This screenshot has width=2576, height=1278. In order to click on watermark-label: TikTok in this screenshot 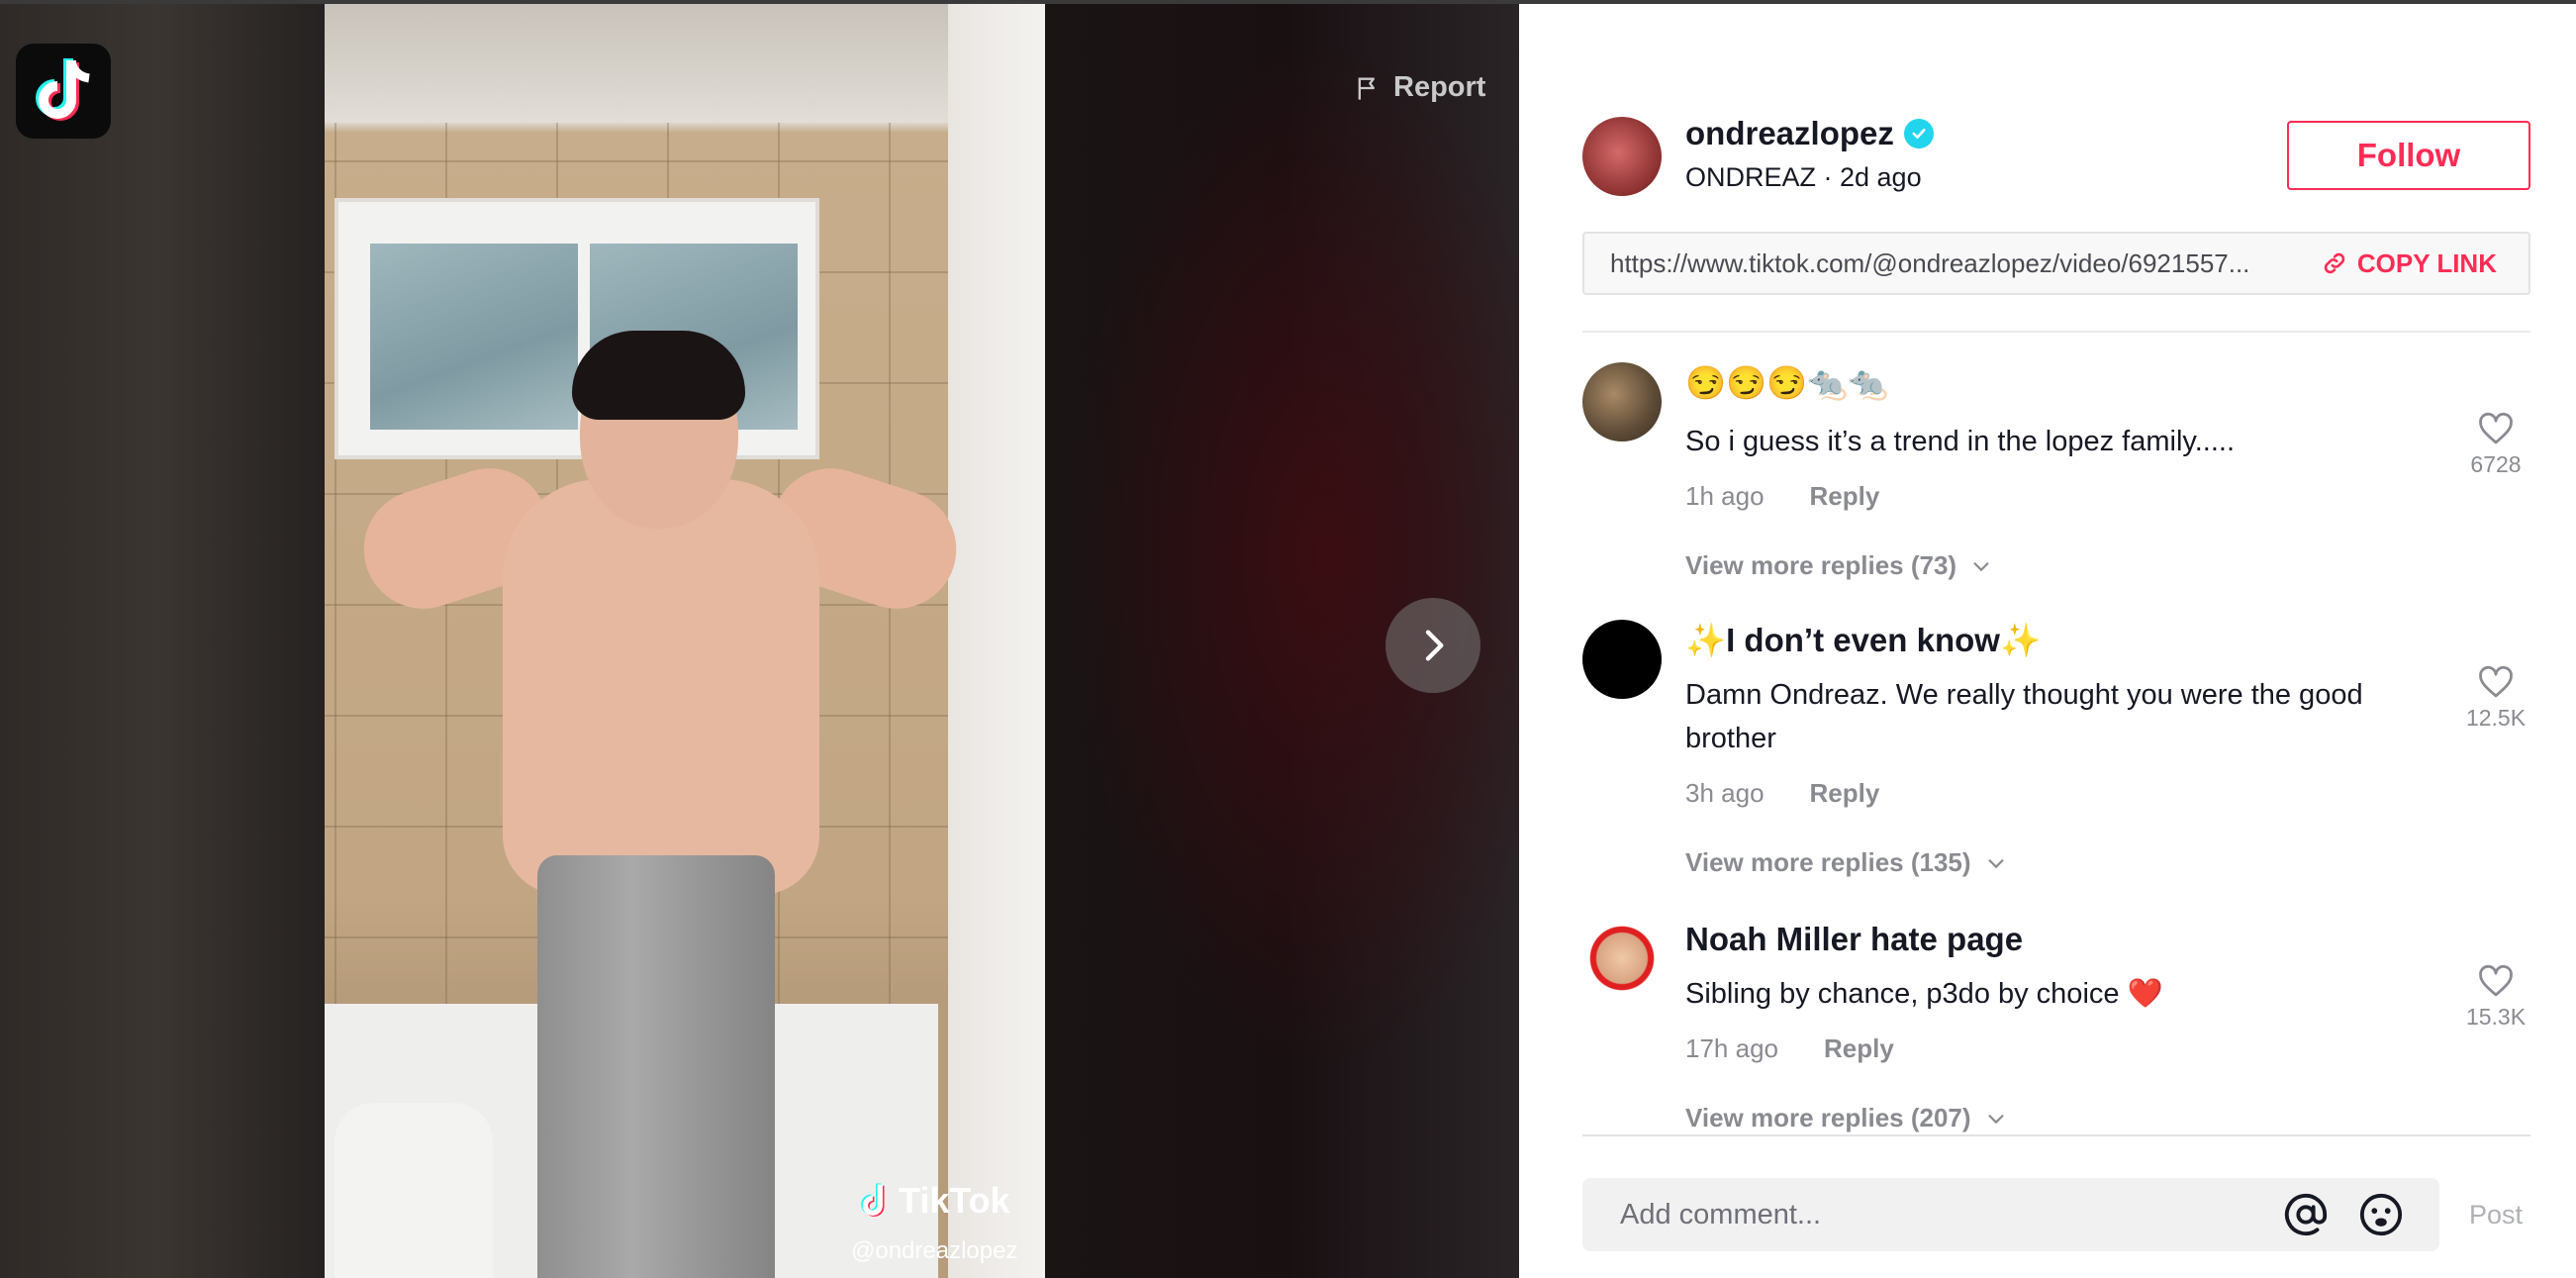, I will do `click(954, 1200)`.